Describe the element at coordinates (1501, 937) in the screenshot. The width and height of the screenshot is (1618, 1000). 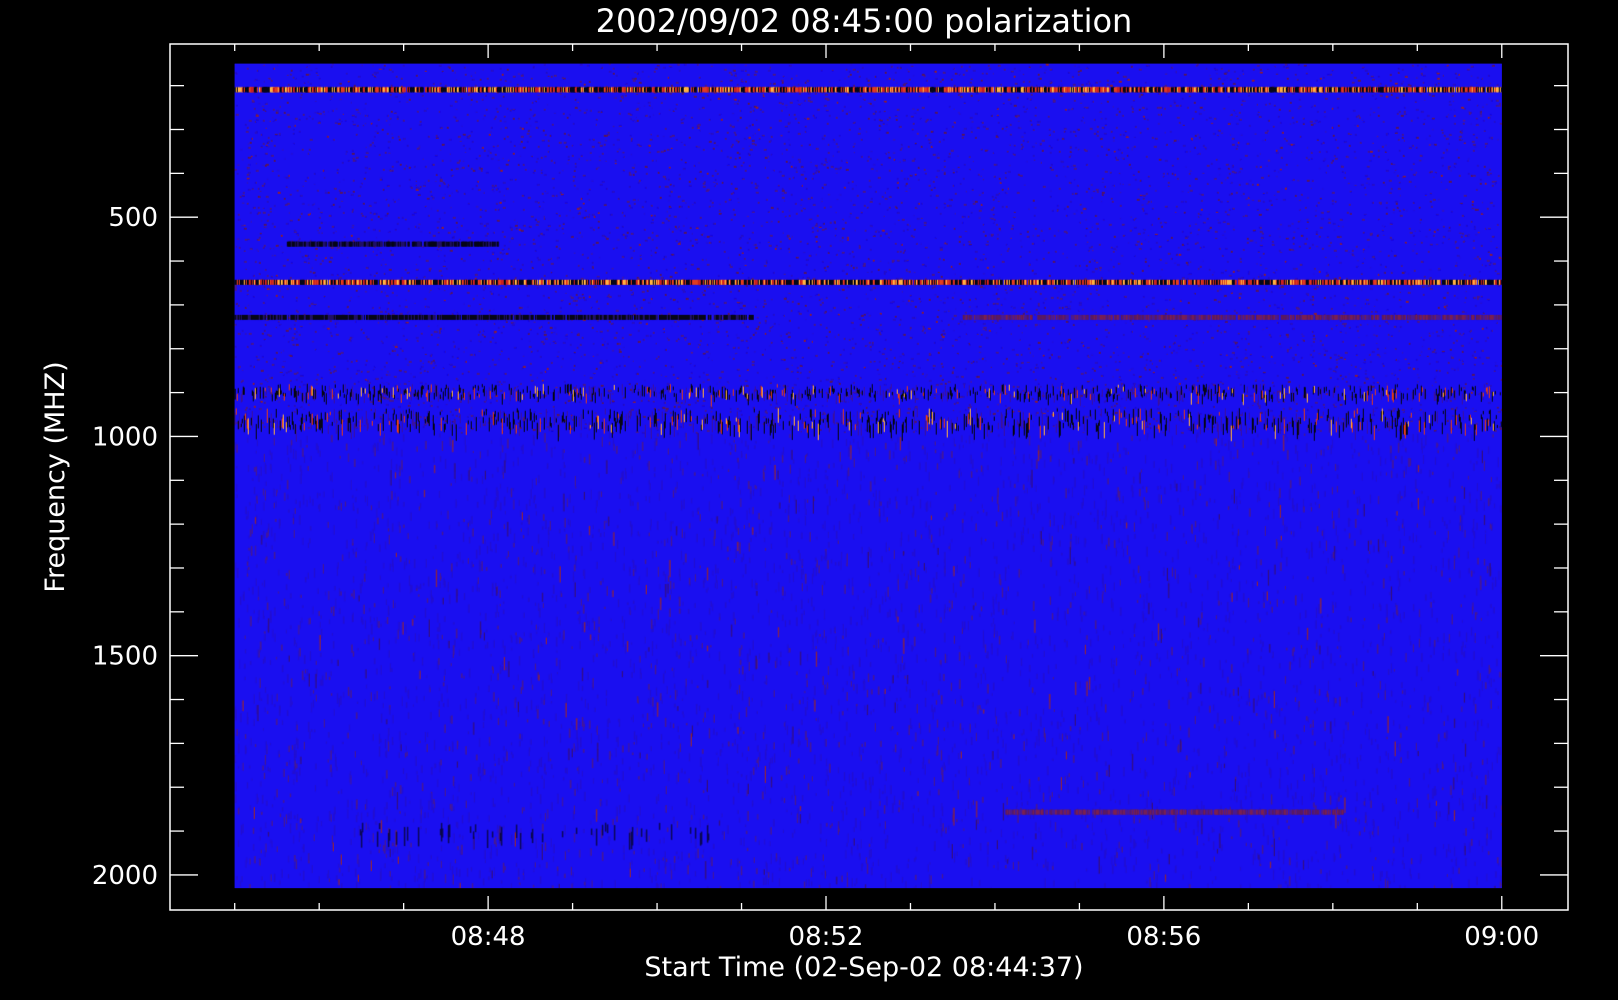
I see `x-tick-label: 09:00` at that location.